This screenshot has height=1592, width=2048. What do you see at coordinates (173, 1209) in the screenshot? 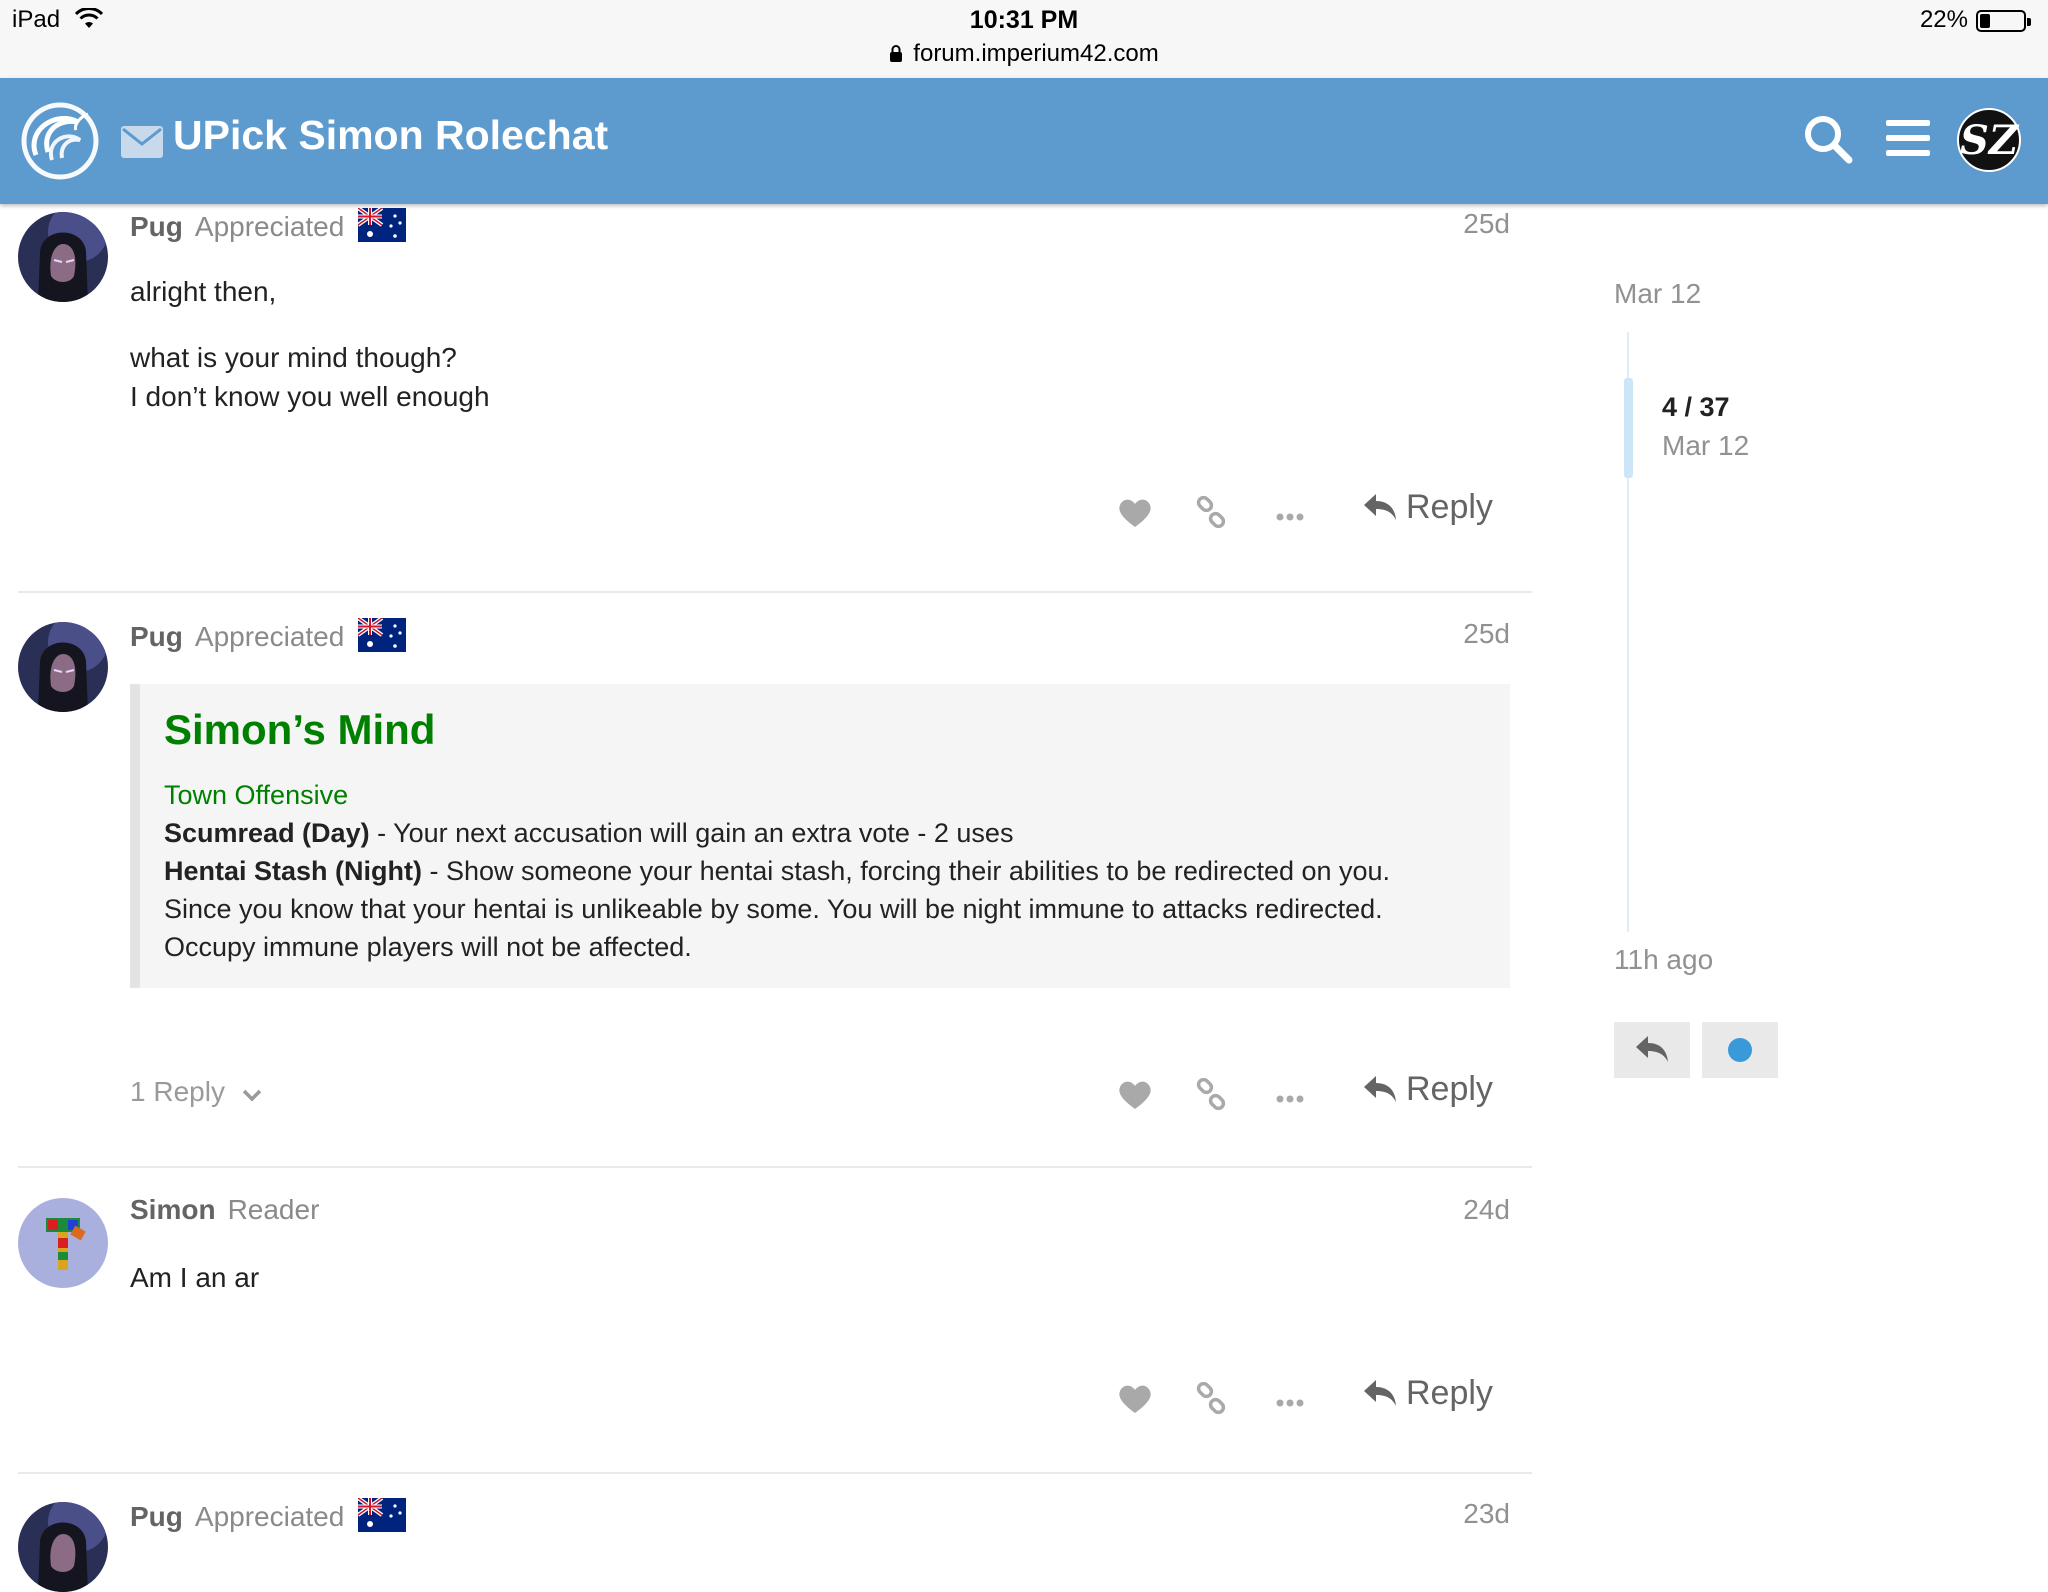
I see `username: Simon` at bounding box center [173, 1209].